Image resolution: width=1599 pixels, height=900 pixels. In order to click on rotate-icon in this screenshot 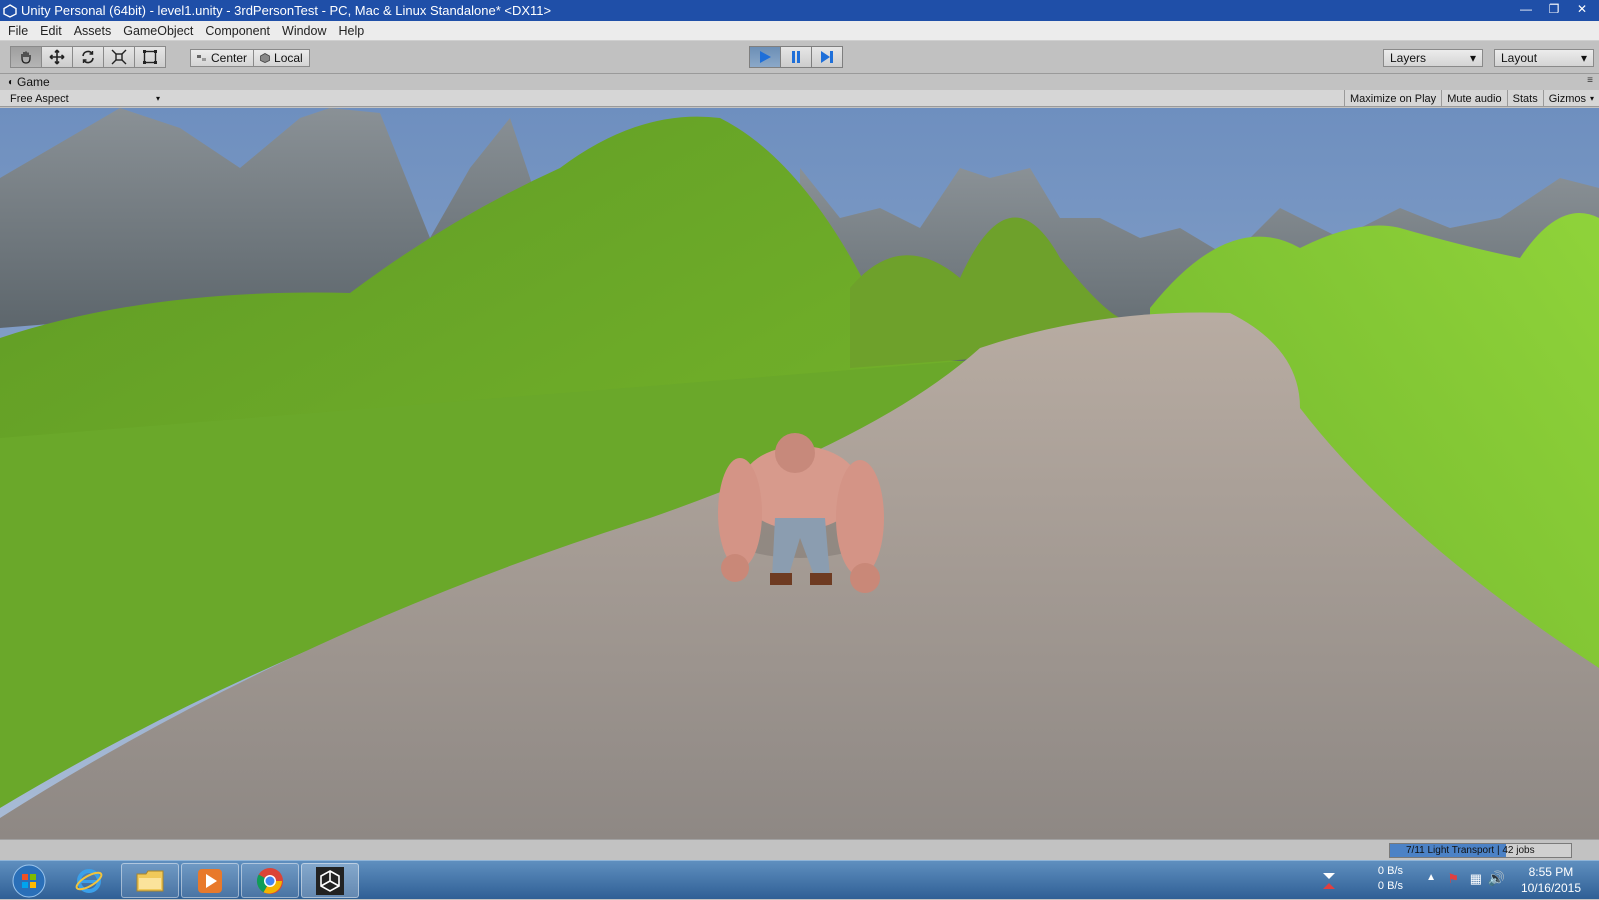, I will do `click(88, 57)`.